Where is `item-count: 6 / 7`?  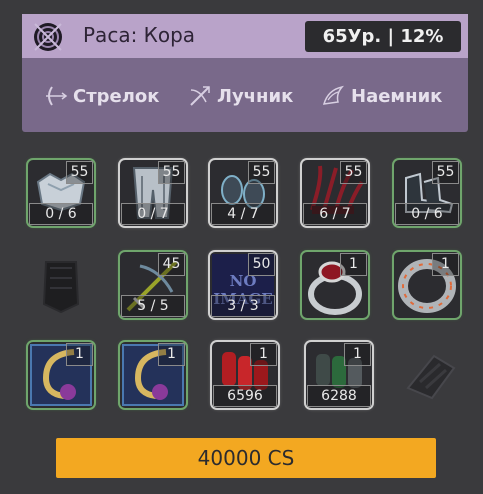
item-count: 6 / 7 is located at coordinates (335, 214).